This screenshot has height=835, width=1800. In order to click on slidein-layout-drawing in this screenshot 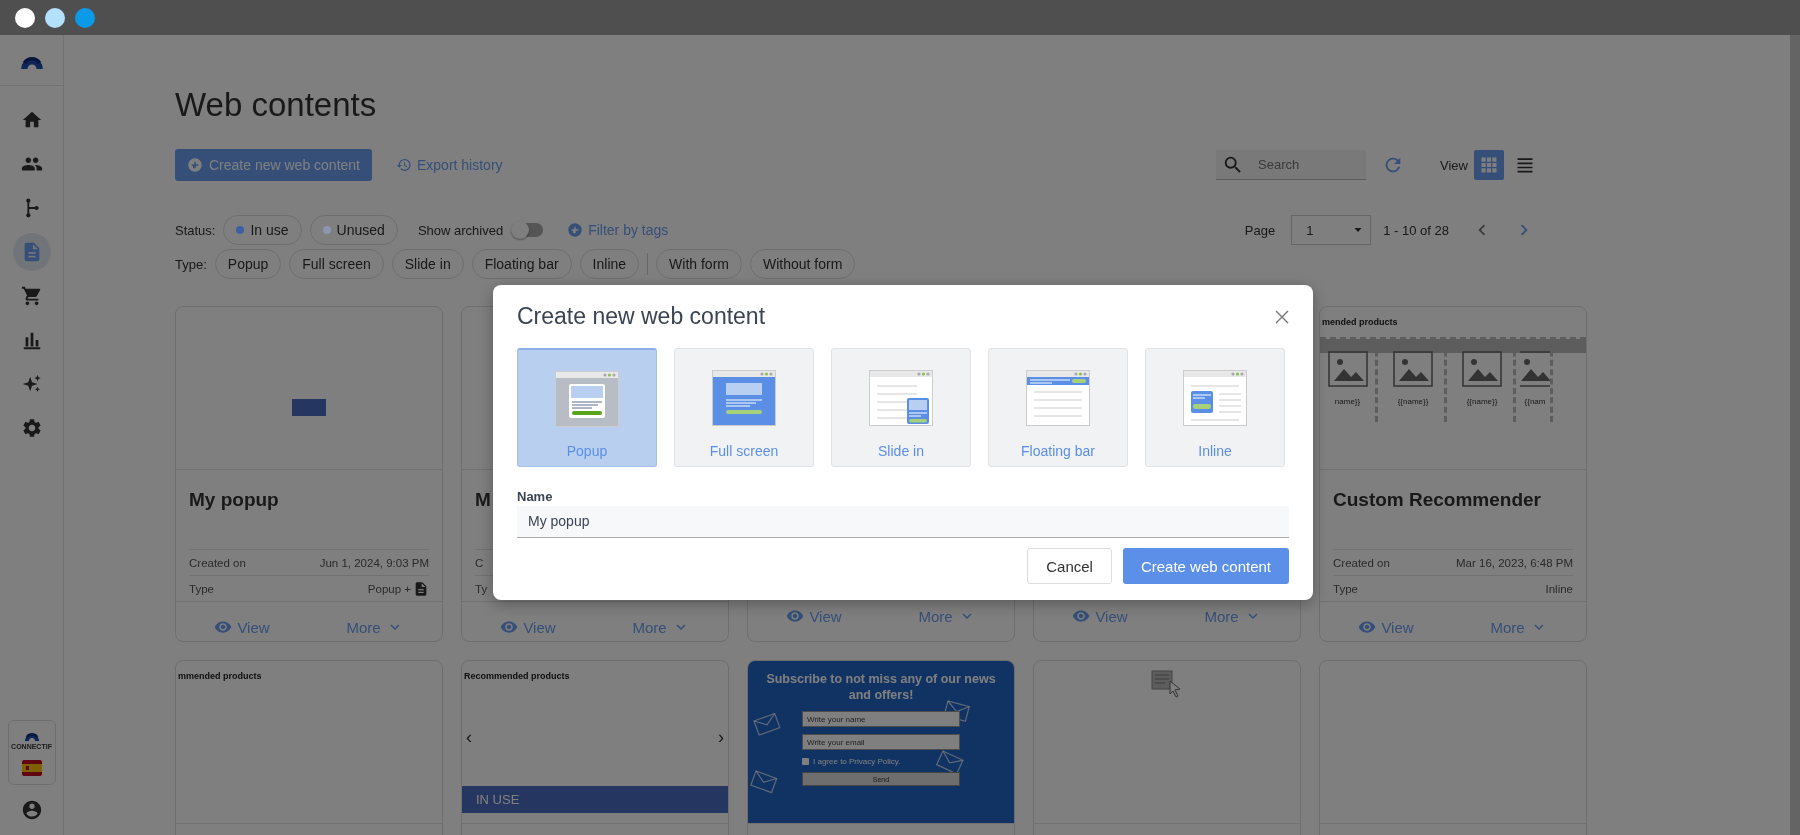, I will do `click(901, 398)`.